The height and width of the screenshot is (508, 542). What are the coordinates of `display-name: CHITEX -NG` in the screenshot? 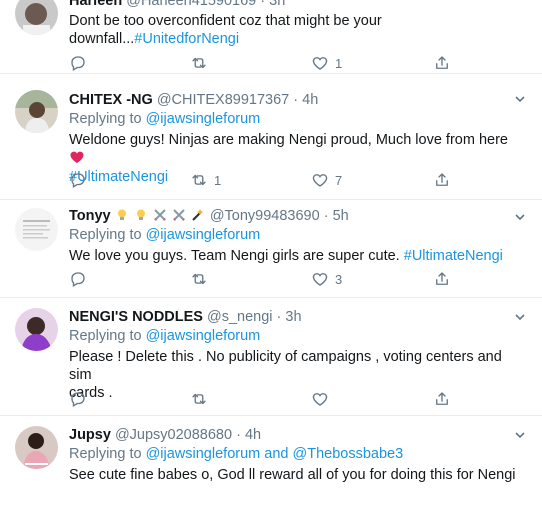 It's located at (111, 100).